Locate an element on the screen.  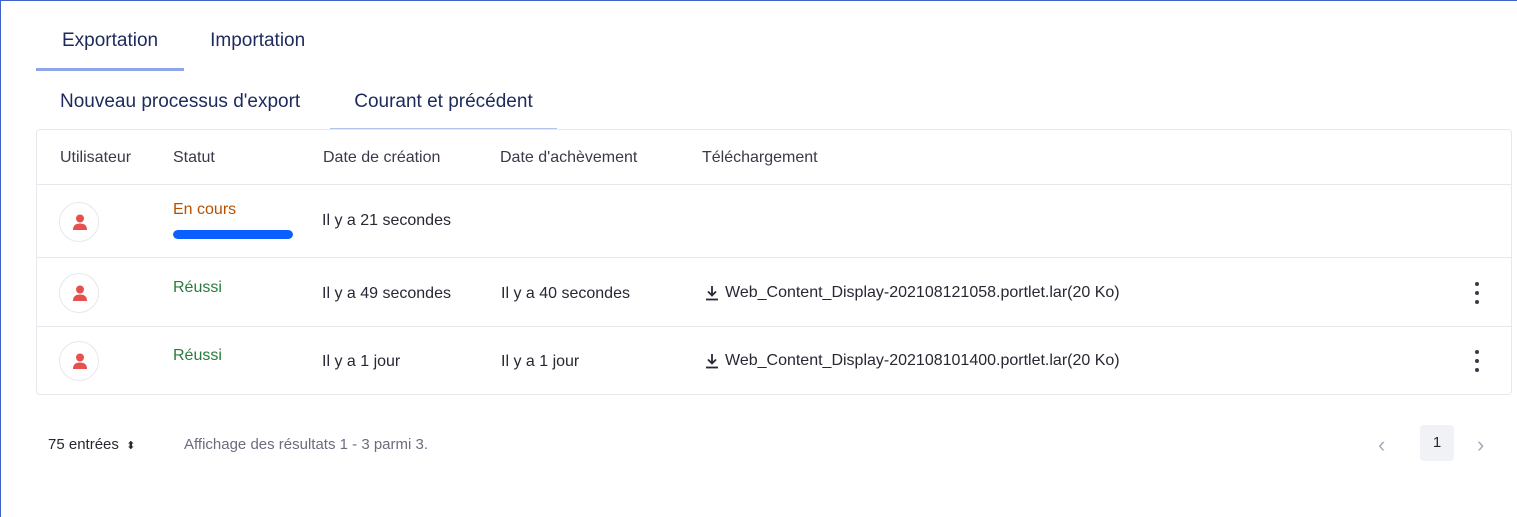
column-header-completion-date: Date d'achèvement is located at coordinates (569, 157).